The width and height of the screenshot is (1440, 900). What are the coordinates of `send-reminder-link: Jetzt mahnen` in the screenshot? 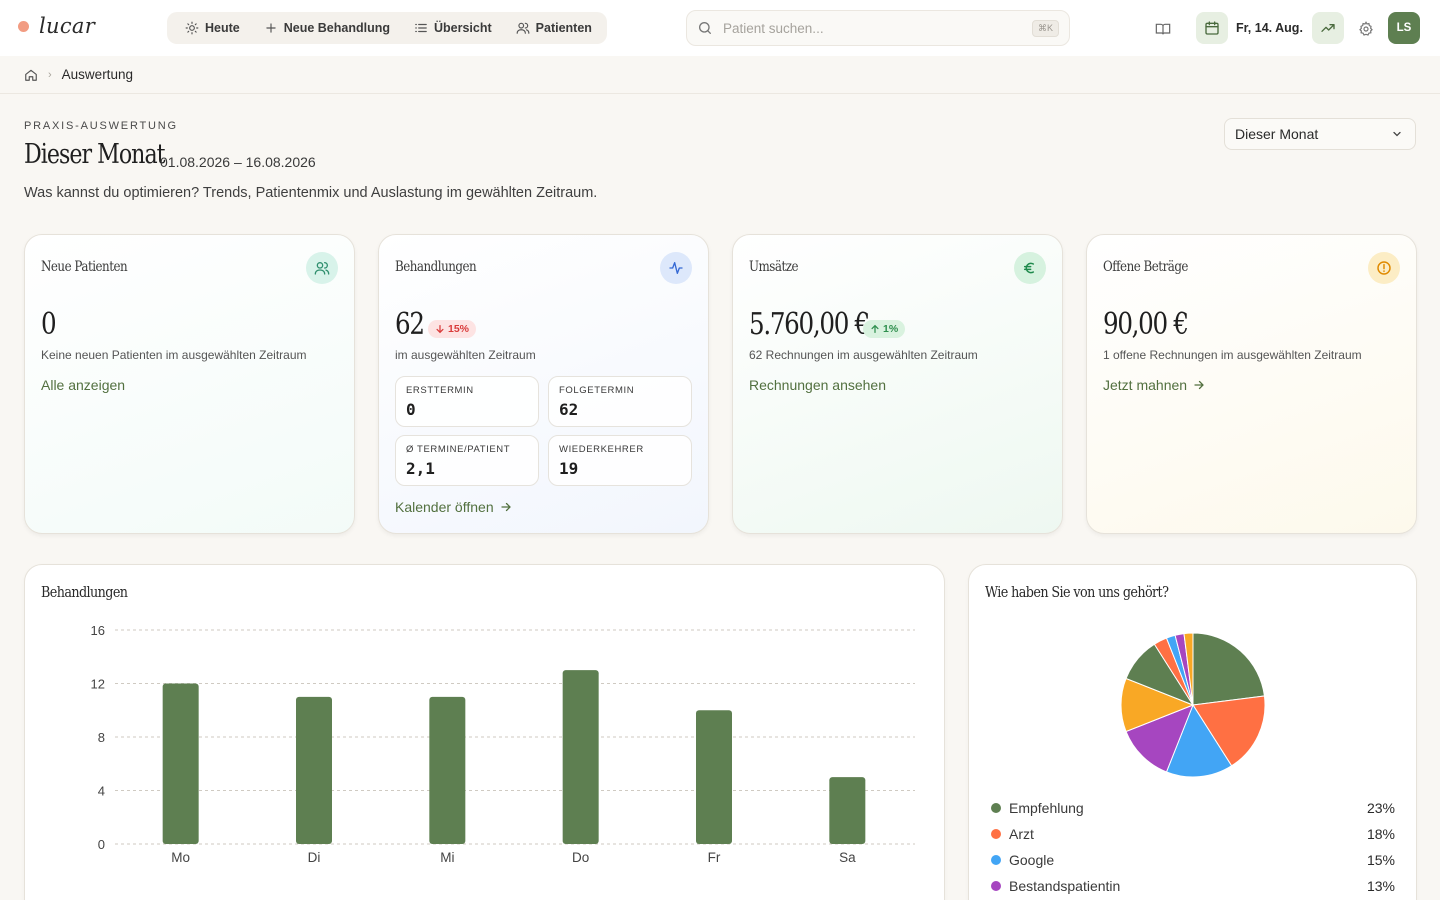 It's located at (1154, 385).